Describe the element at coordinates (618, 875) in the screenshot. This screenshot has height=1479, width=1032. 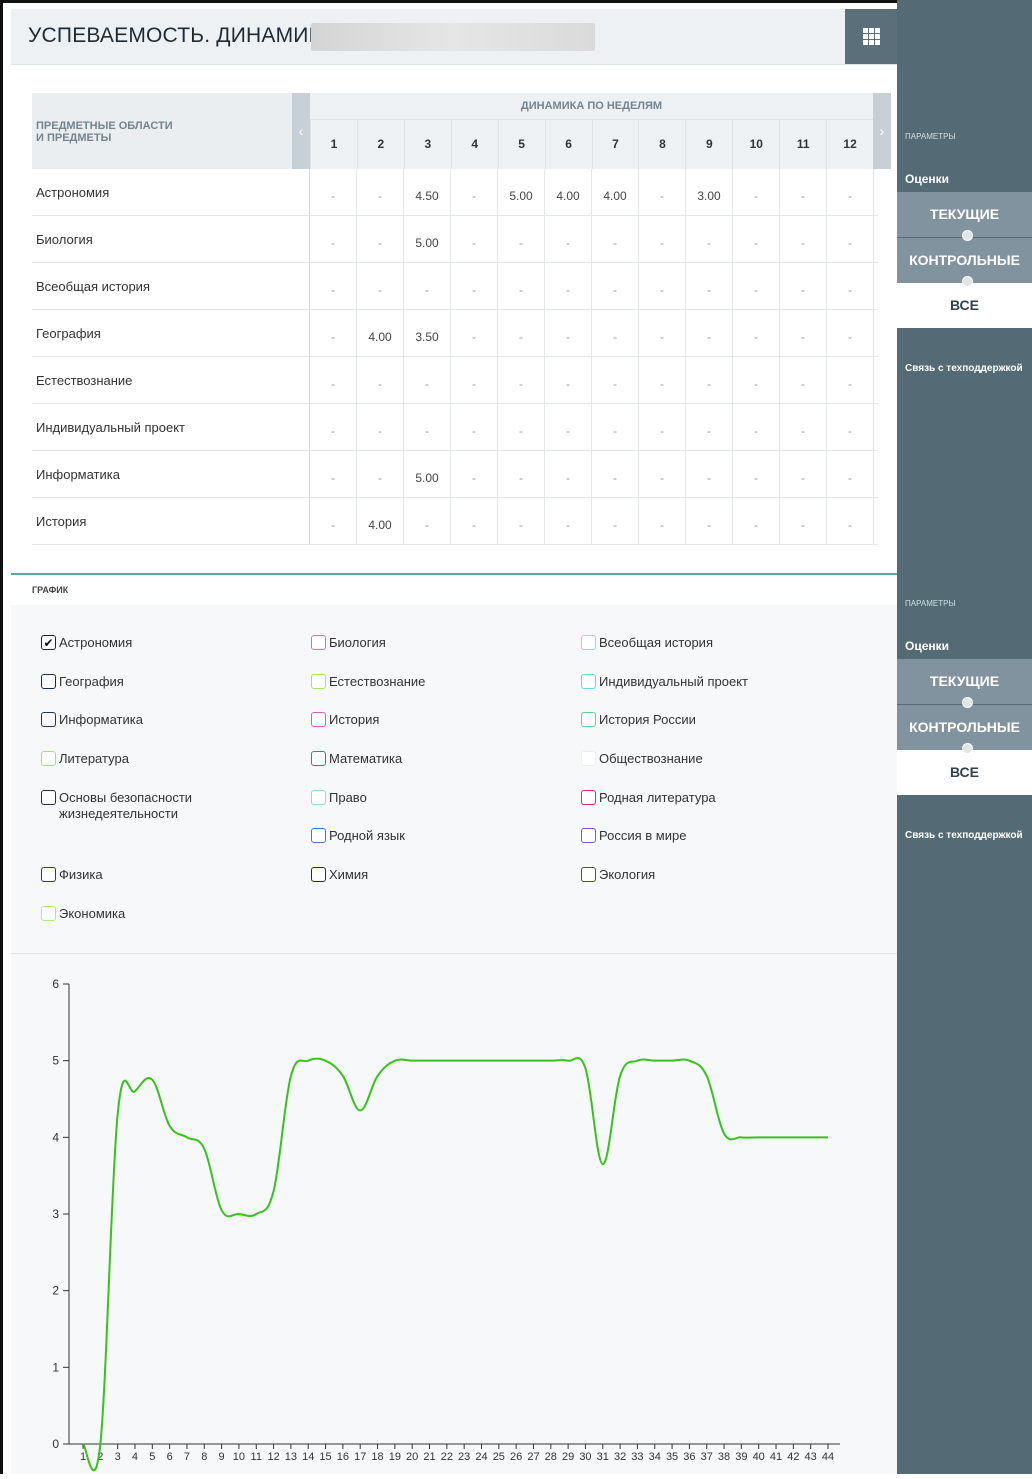
I see `legend-item: Экология` at that location.